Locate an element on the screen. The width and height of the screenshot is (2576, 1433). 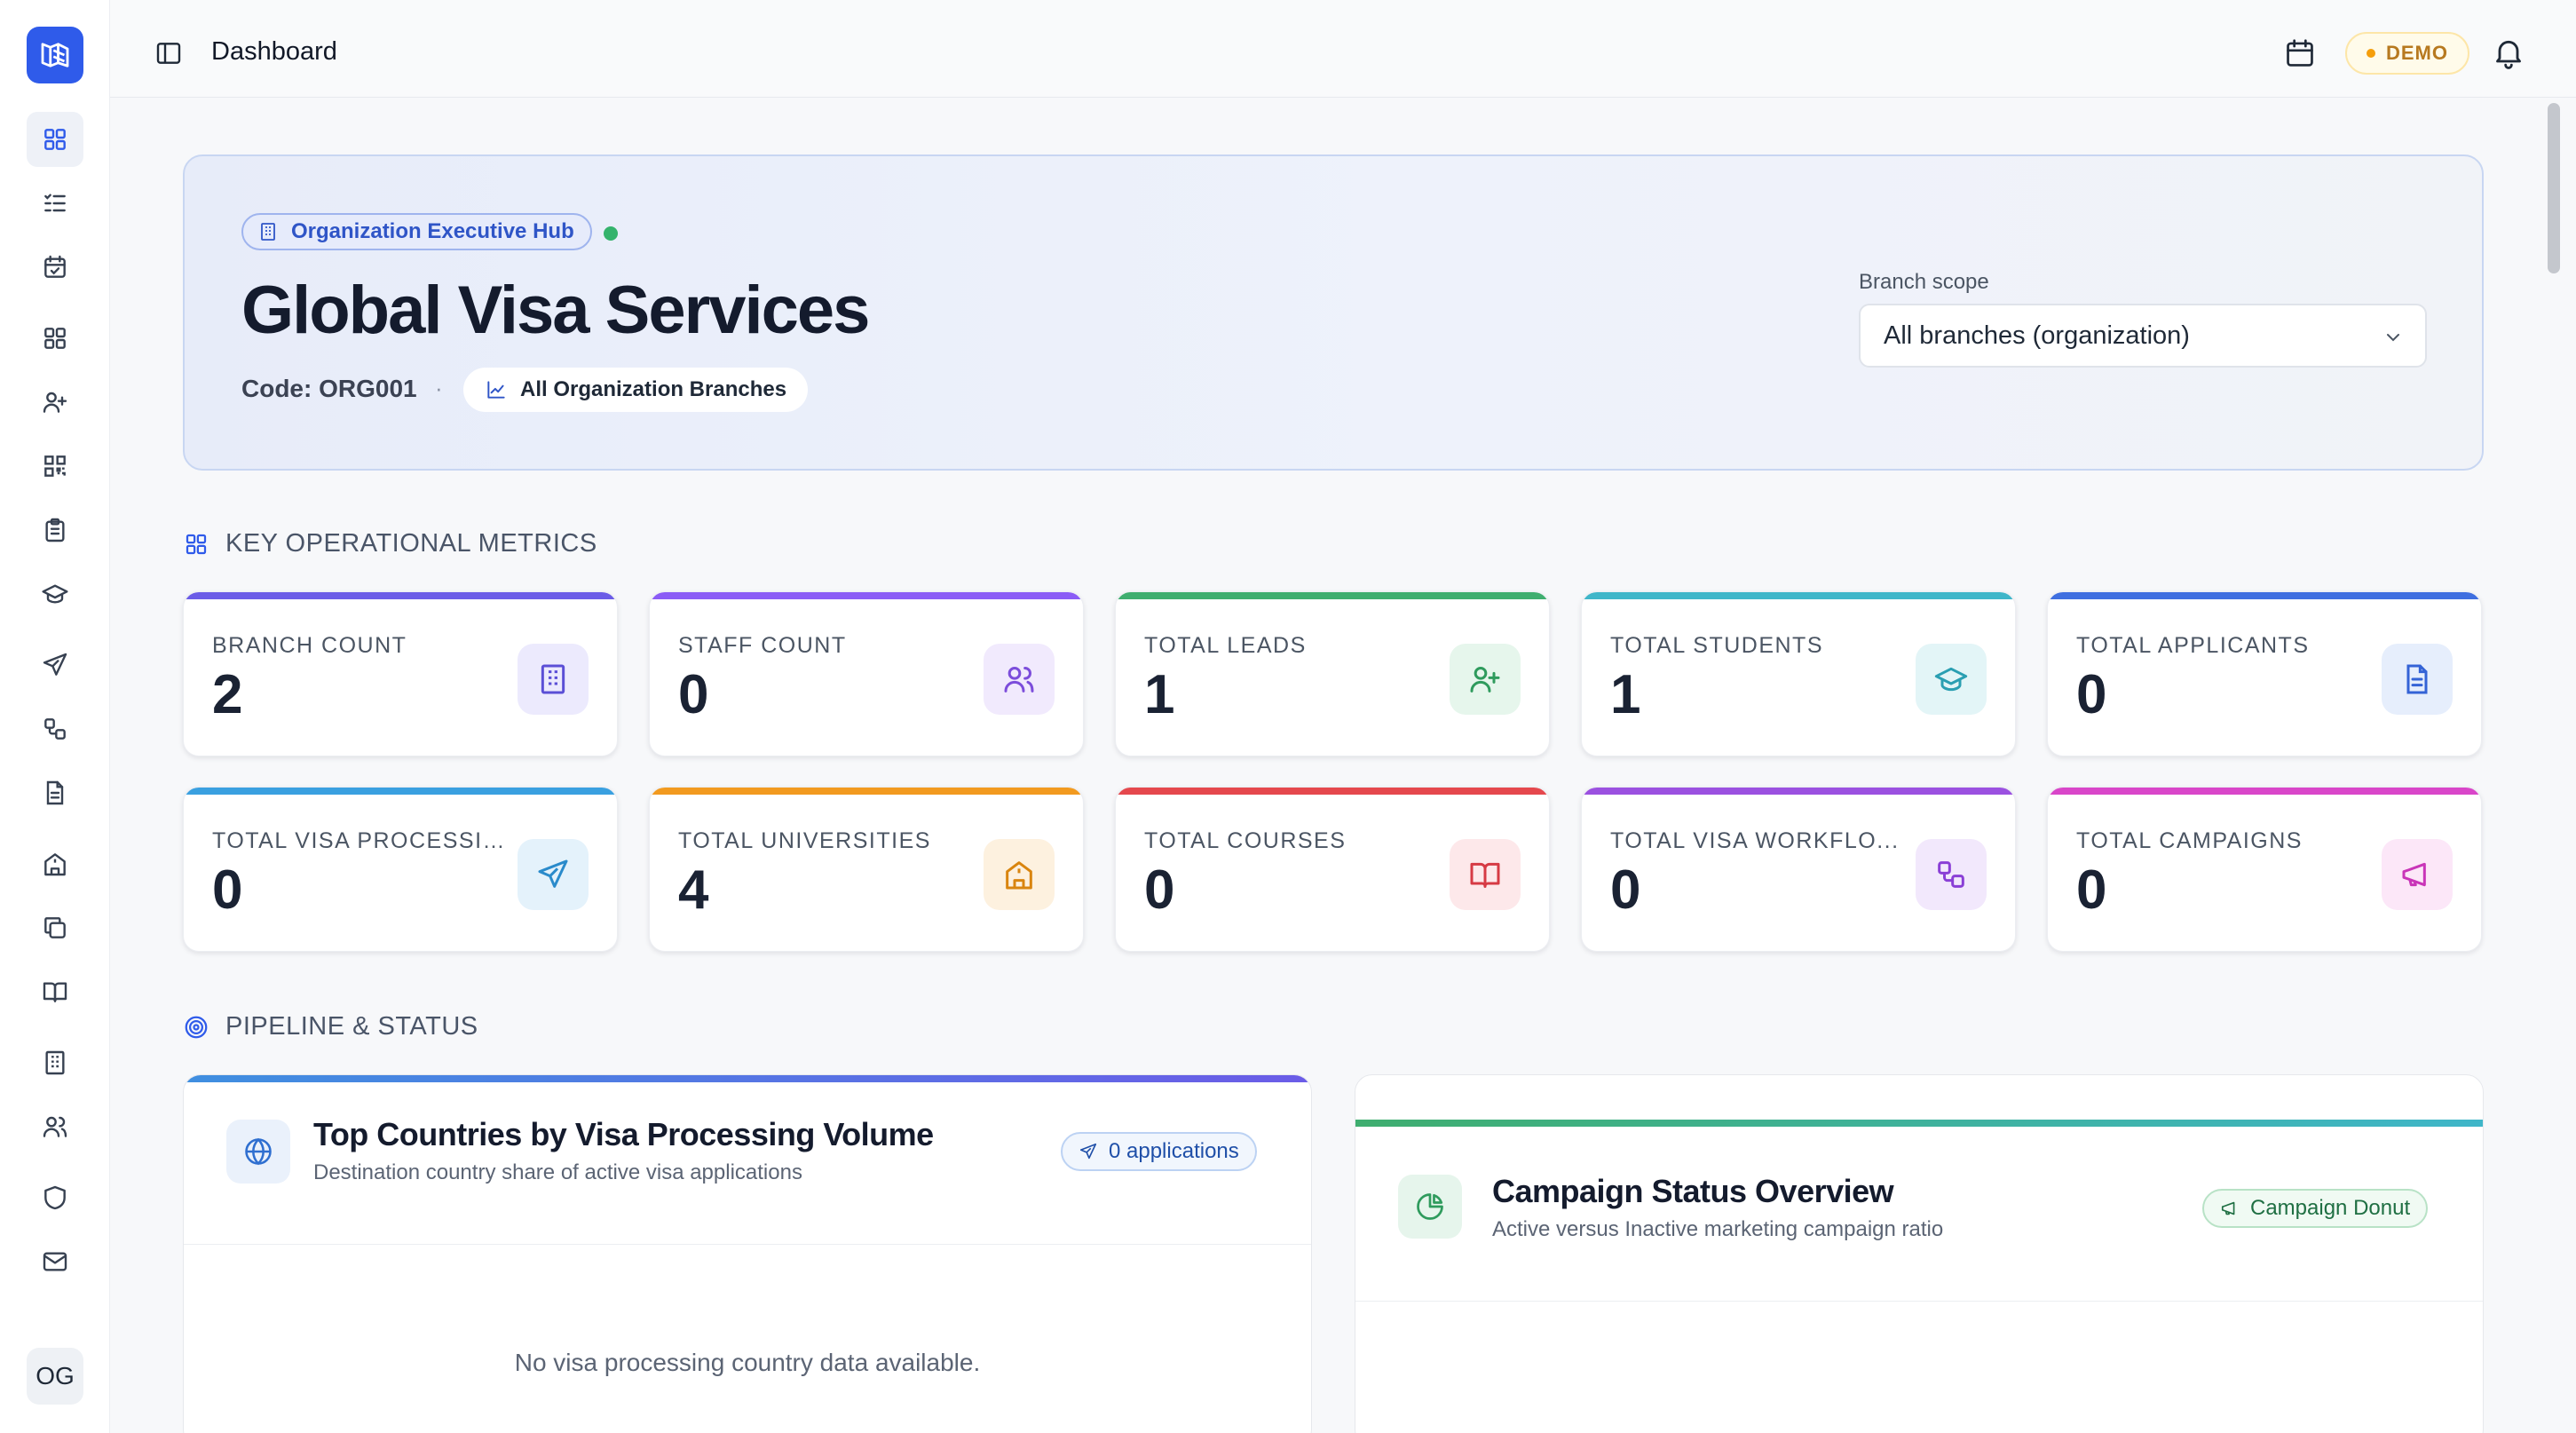
metric-card-total-visa-processing: TOTAL VISA PROCESSING 0 is located at coordinates (400, 869).